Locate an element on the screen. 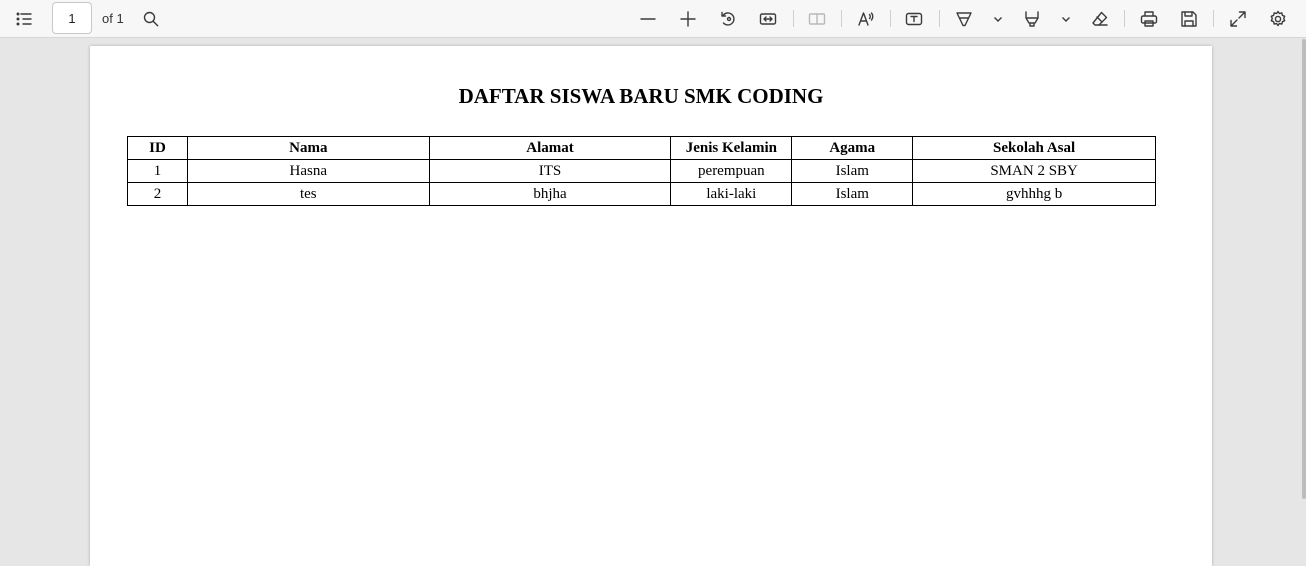  read-aloud-icon is located at coordinates (866, 19).